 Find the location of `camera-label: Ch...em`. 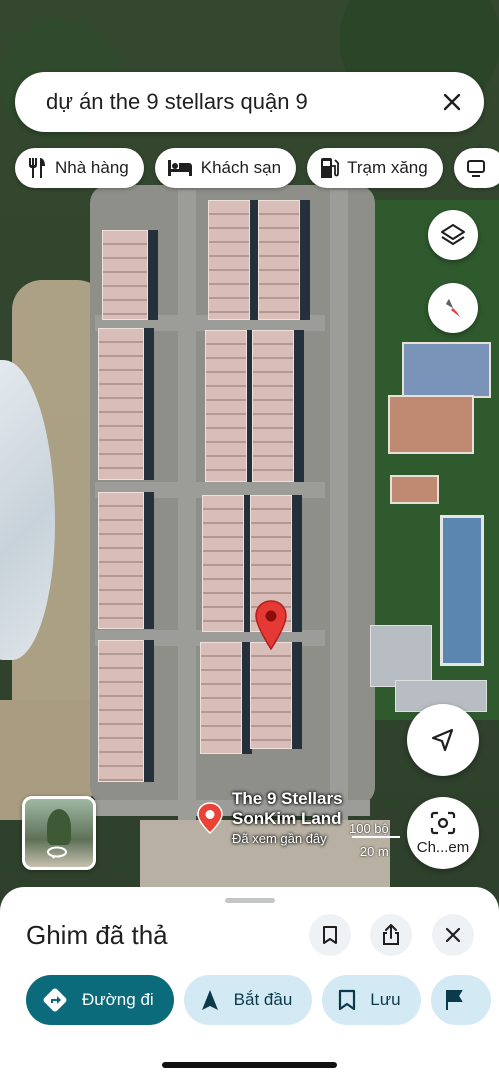

camera-label: Ch...em is located at coordinates (443, 847).